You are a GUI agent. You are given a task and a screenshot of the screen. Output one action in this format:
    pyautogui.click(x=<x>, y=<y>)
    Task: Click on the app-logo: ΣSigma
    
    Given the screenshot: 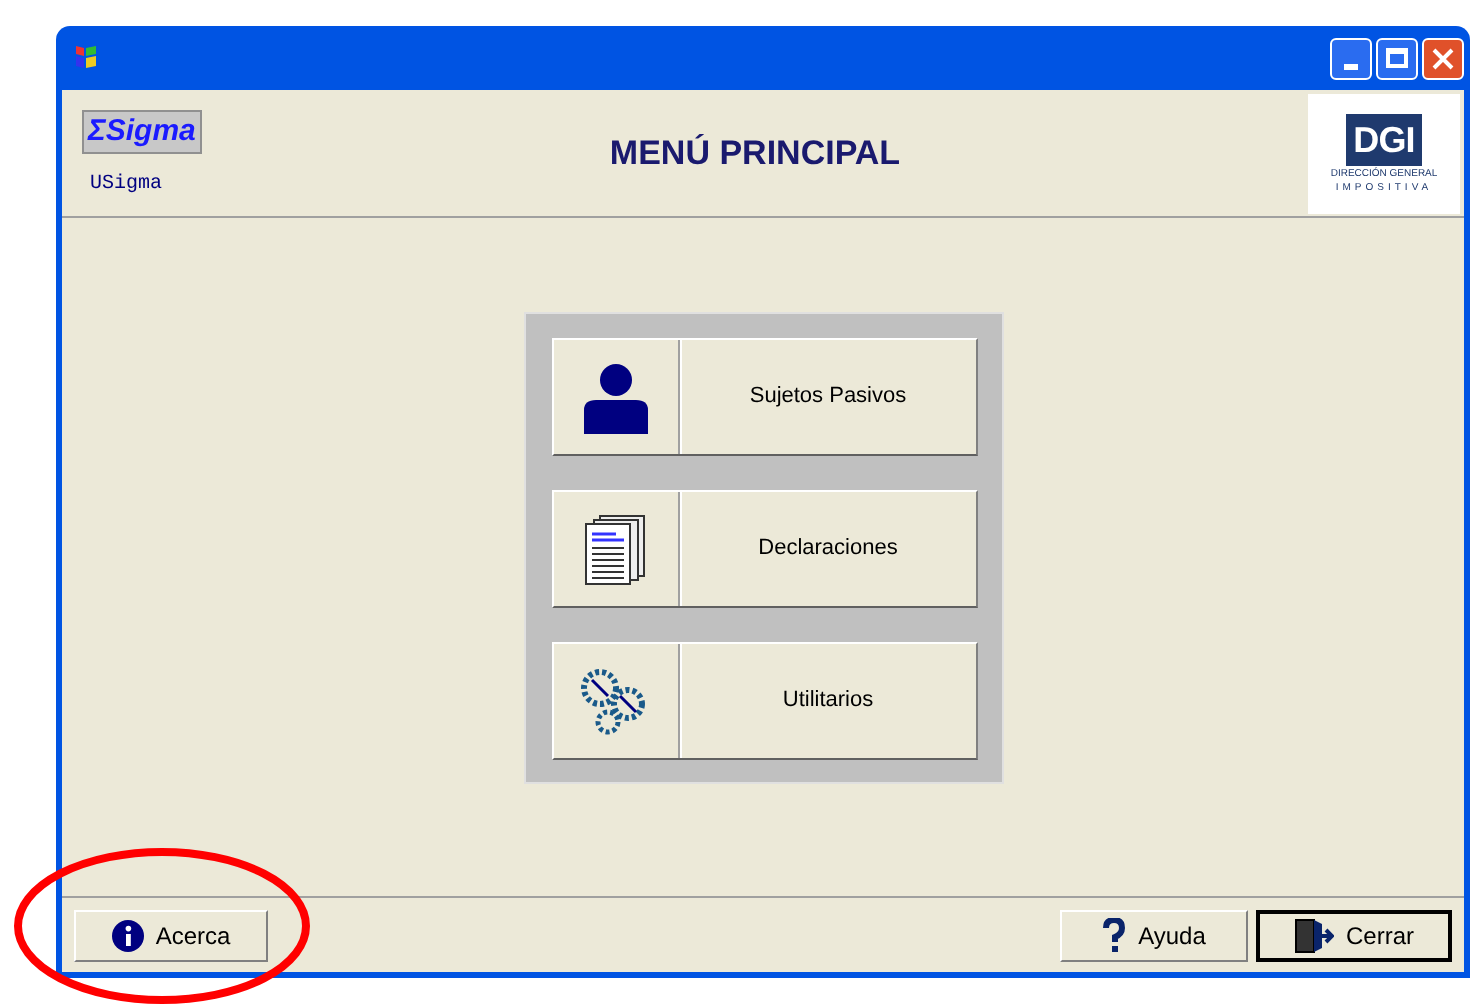 What is the action you would take?
    pyautogui.click(x=142, y=132)
    